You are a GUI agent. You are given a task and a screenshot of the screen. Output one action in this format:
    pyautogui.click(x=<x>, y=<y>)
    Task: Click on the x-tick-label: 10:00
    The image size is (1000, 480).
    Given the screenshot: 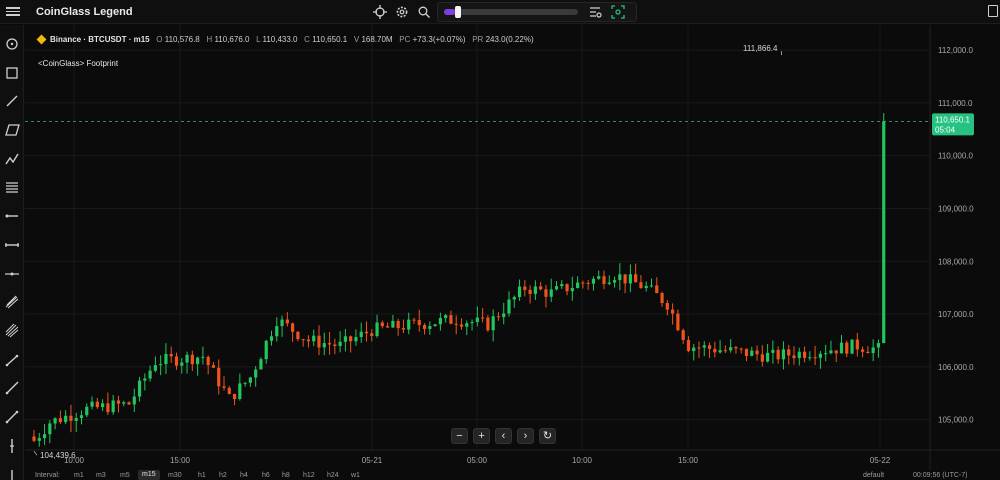 What is the action you would take?
    pyautogui.click(x=582, y=460)
    